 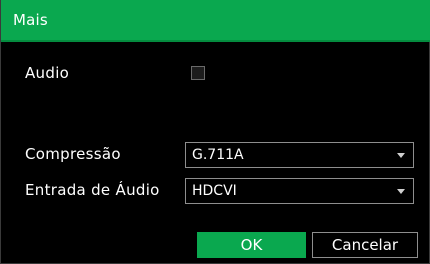 I want to click on cancel-button: Cancelar, so click(x=365, y=245).